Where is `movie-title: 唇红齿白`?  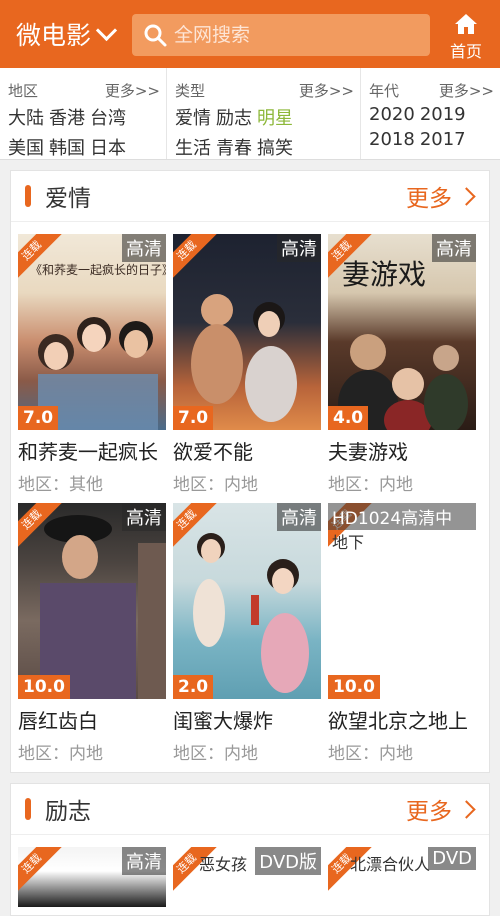
movie-title: 唇红齿白 is located at coordinates (92, 719).